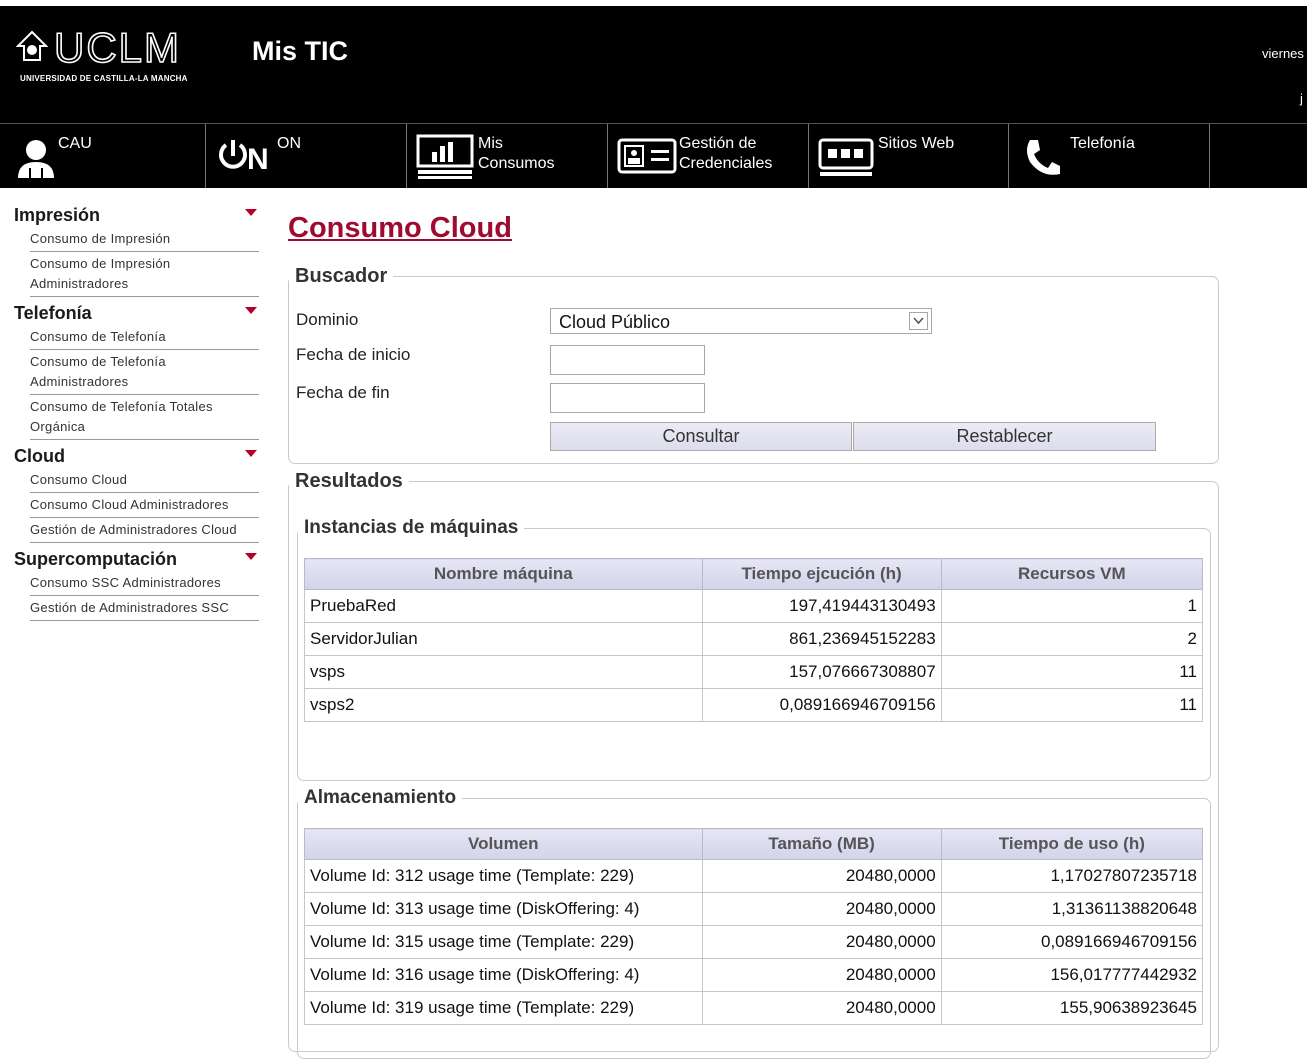  What do you see at coordinates (258, 159) in the screenshot?
I see `svg-text: N` at bounding box center [258, 159].